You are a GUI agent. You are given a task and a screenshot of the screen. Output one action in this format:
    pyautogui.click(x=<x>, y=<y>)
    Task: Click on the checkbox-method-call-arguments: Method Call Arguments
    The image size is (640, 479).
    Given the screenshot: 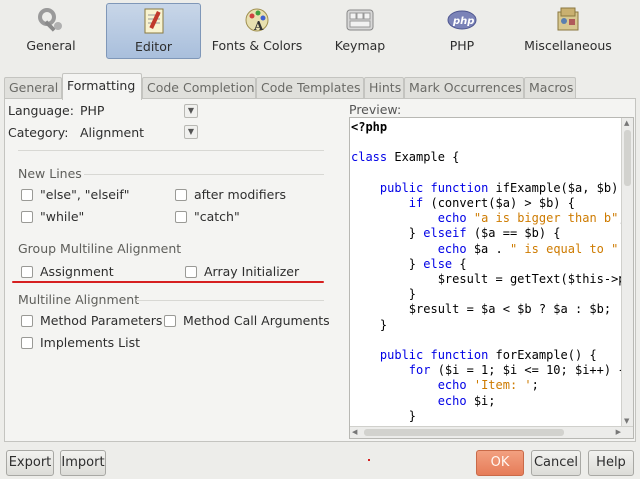 What is the action you would take?
    pyautogui.click(x=247, y=320)
    